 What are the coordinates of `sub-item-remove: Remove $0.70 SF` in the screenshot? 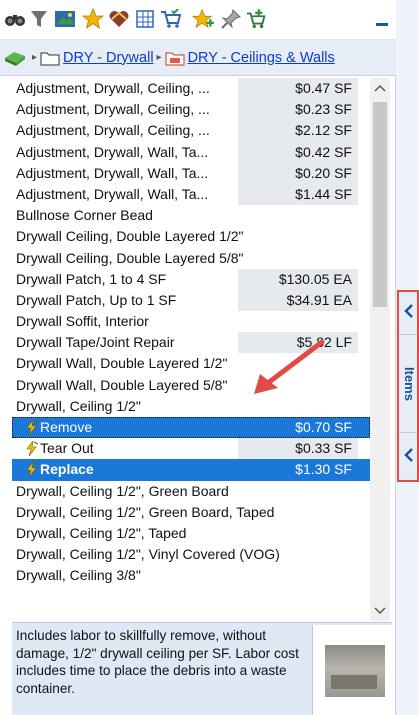 It's located at (191, 428).